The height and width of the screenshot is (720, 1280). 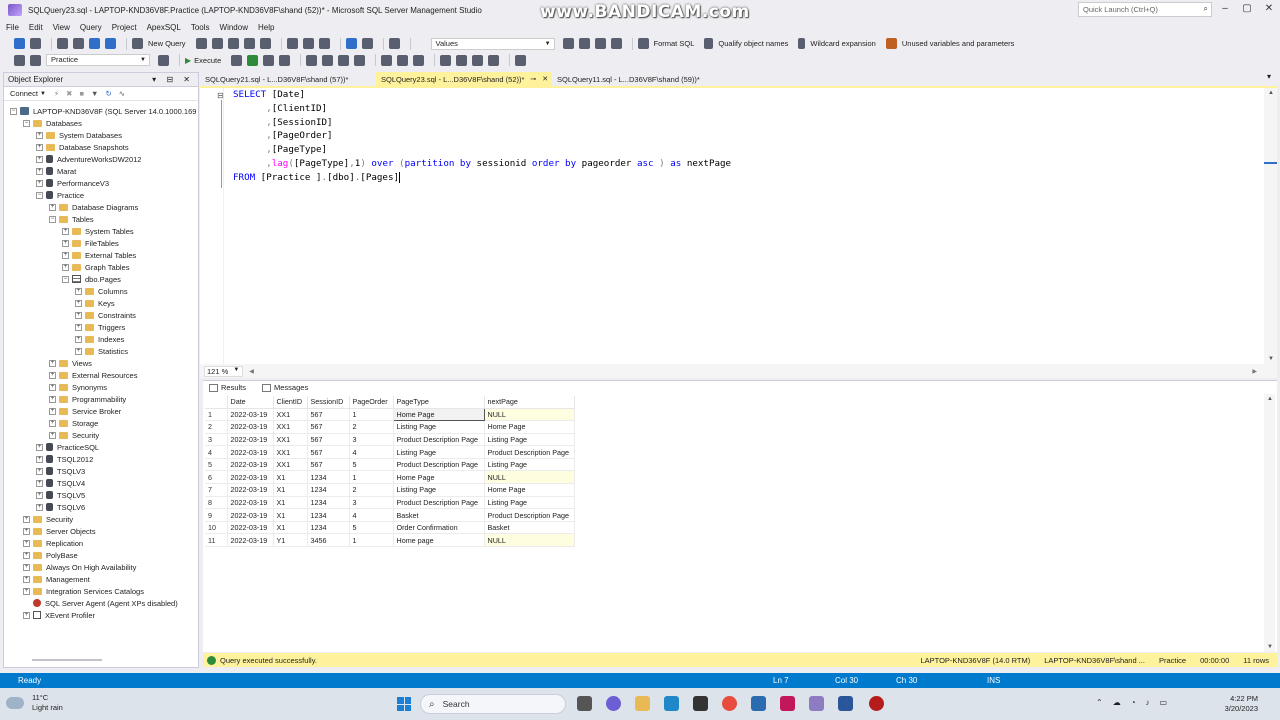 What do you see at coordinates (60, 495) in the screenshot?
I see `tree-node: + TSQLV5` at bounding box center [60, 495].